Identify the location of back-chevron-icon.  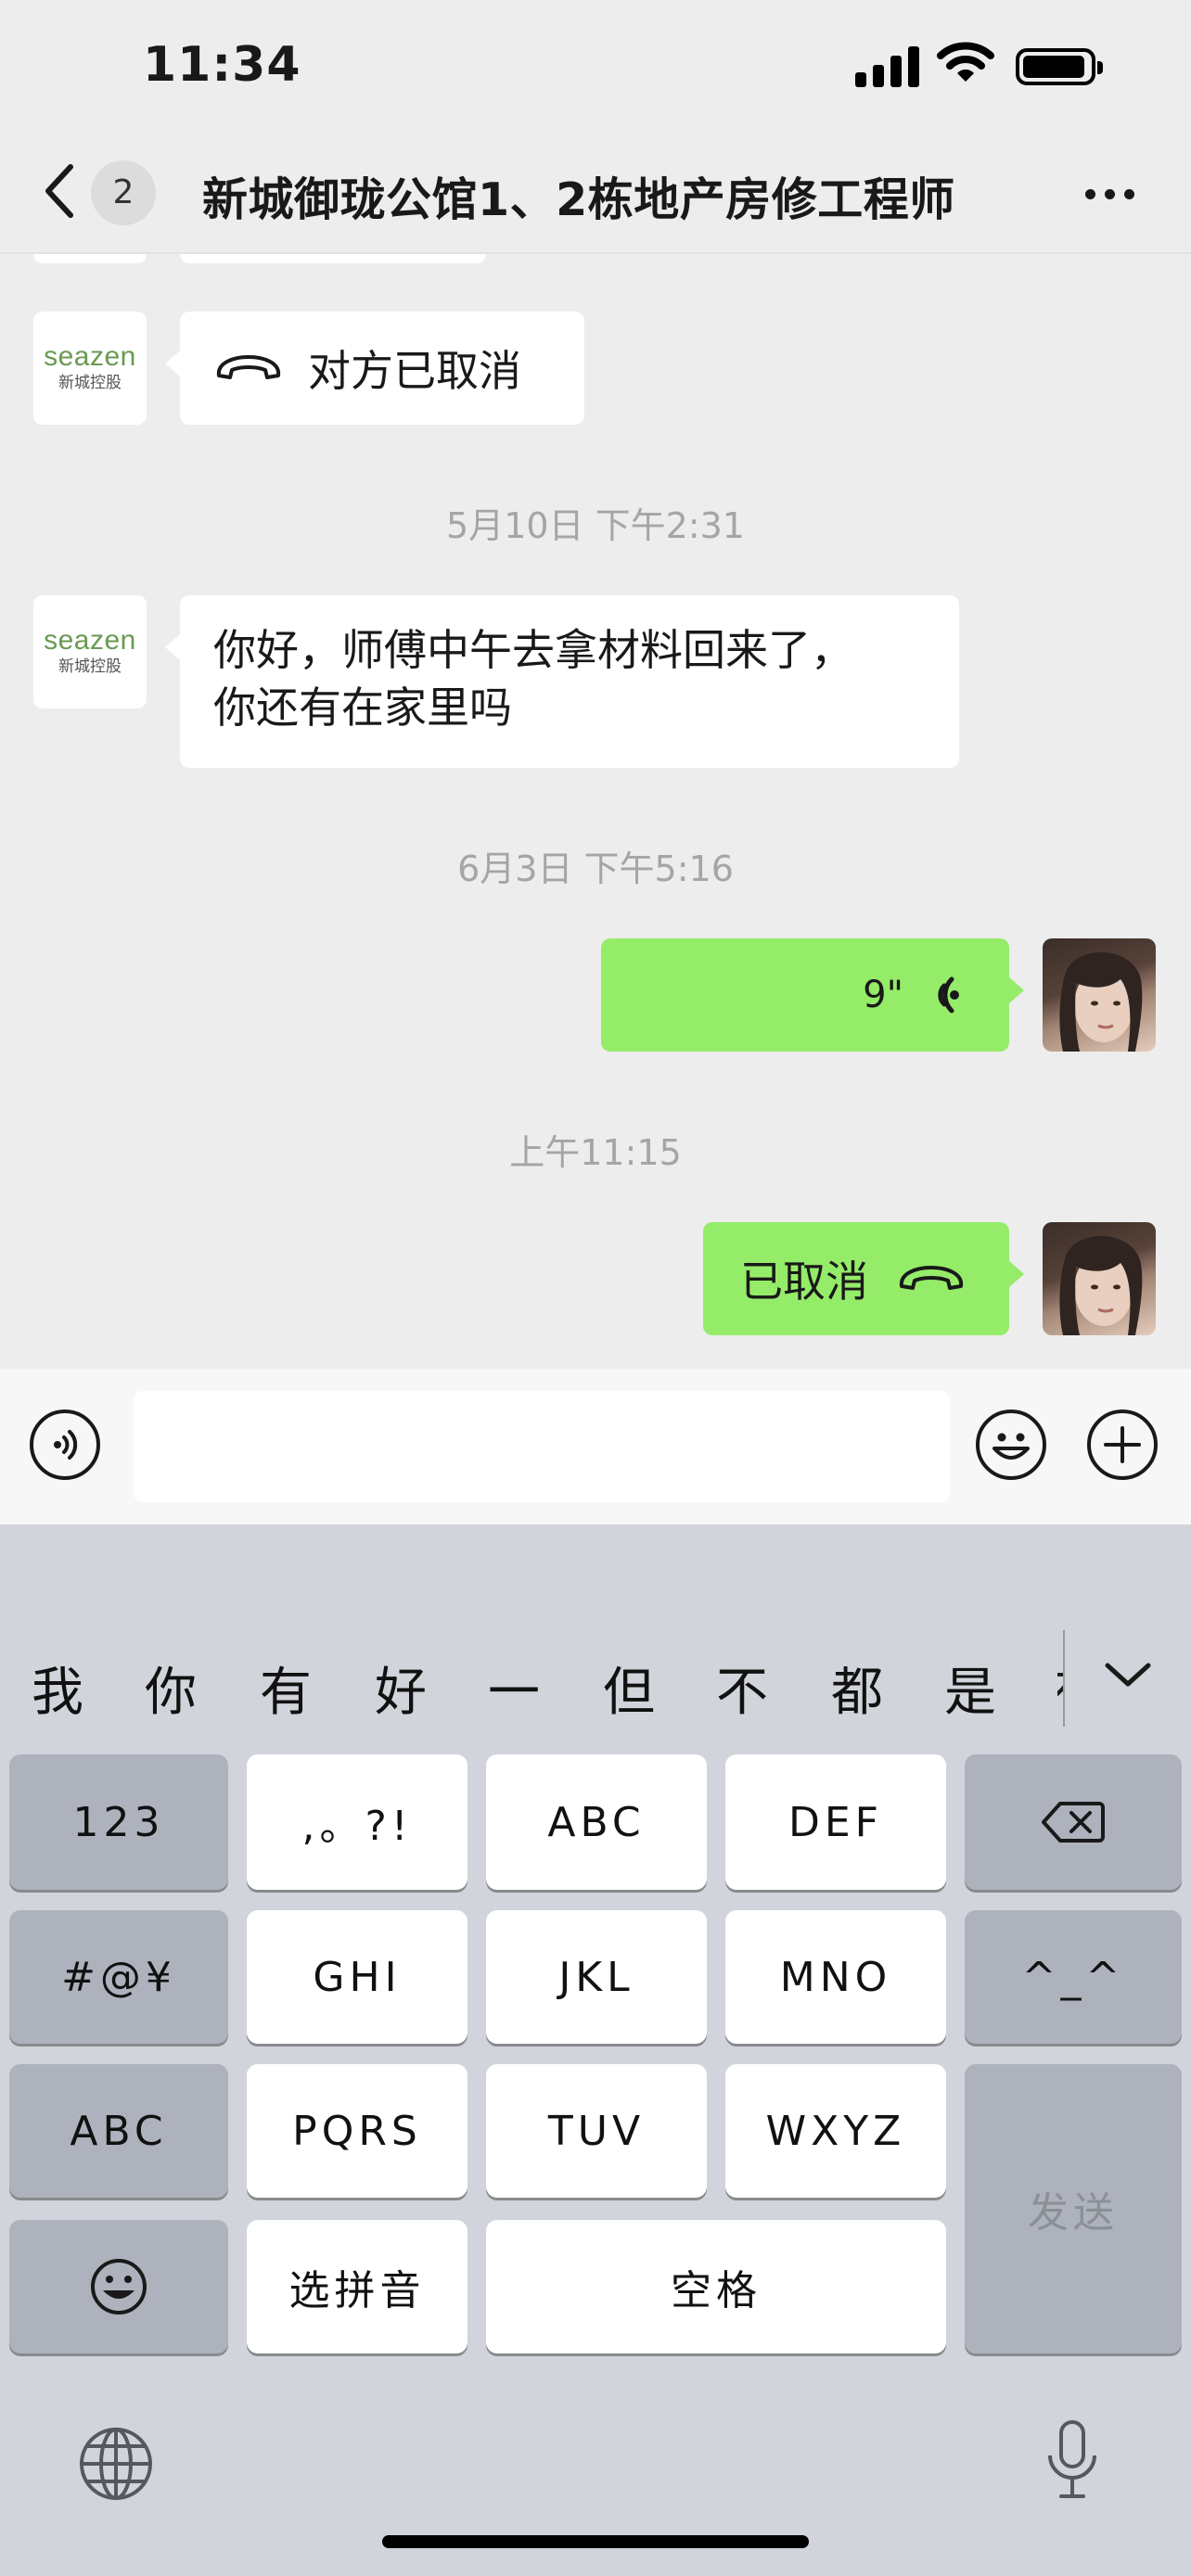
(60, 191).